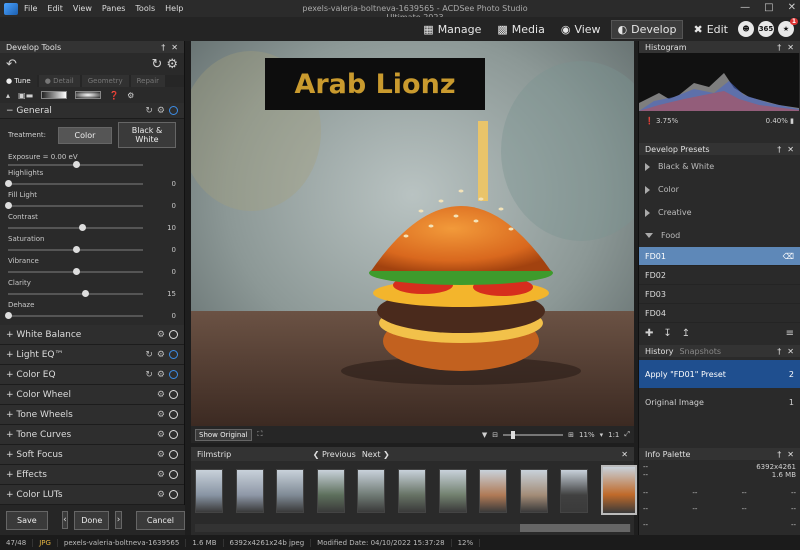 This screenshot has width=800, height=550. I want to click on settings-gear-icon: ⚙, so click(172, 64).